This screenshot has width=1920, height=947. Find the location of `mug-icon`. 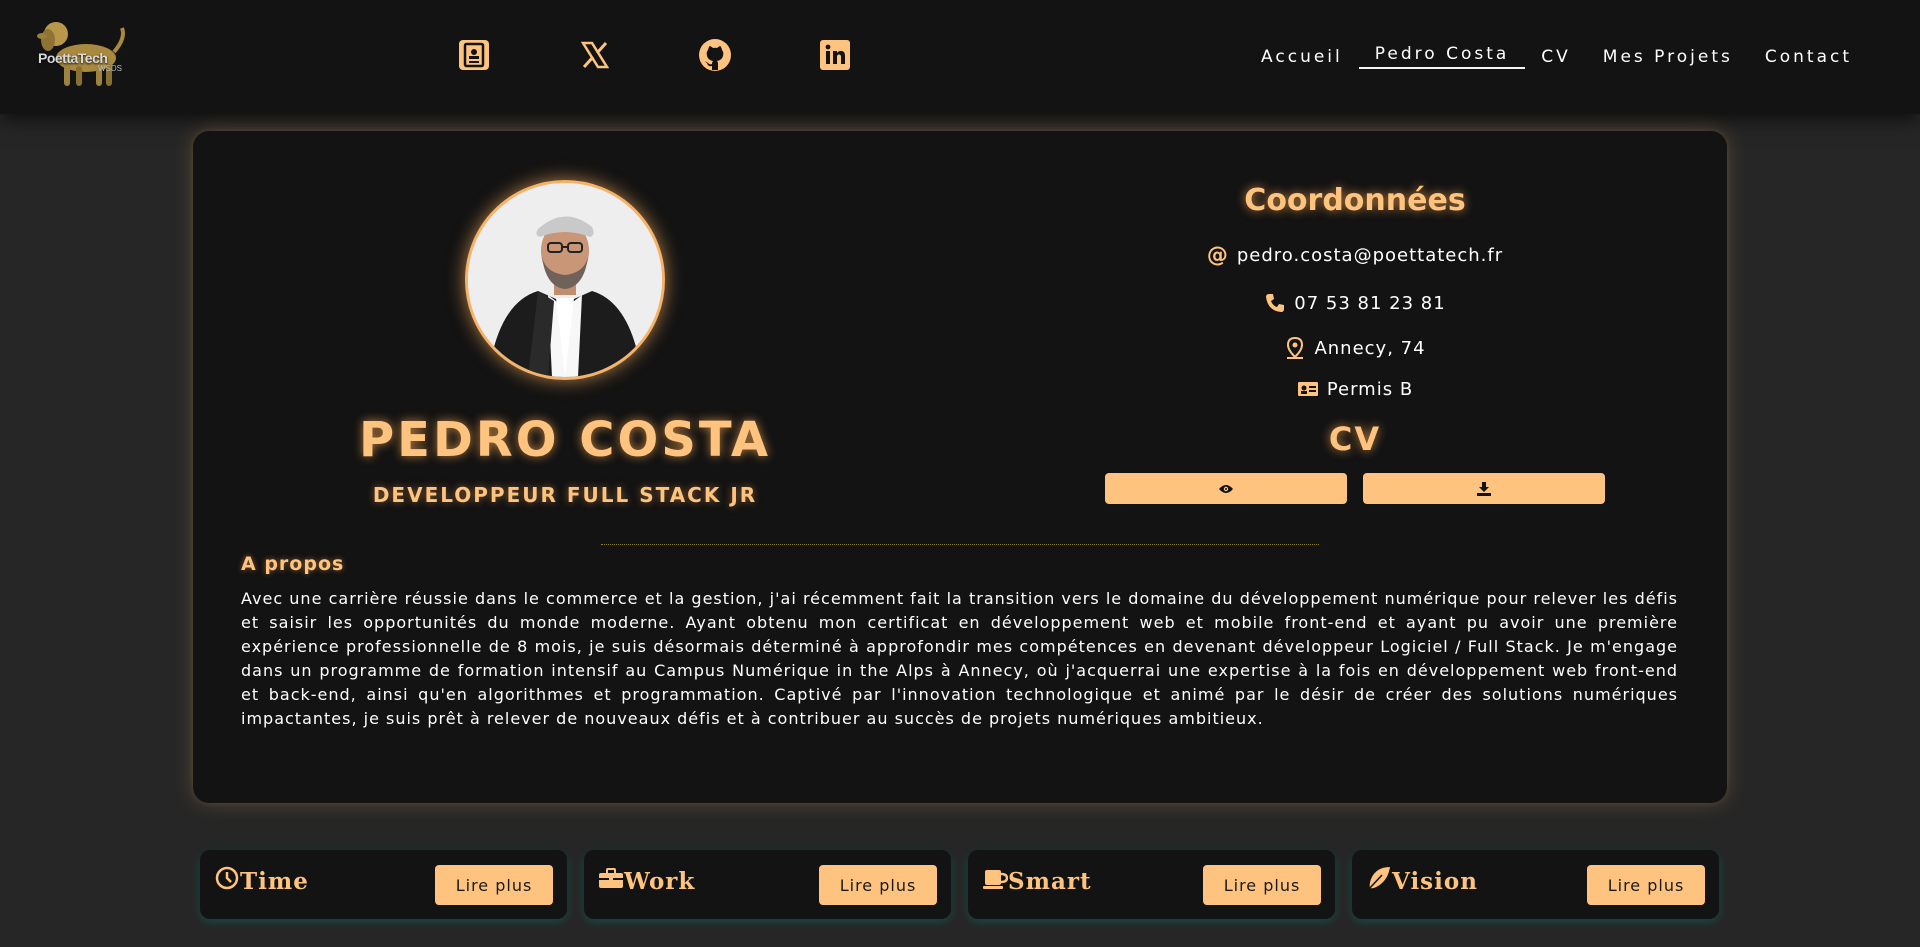

mug-icon is located at coordinates (995, 878).